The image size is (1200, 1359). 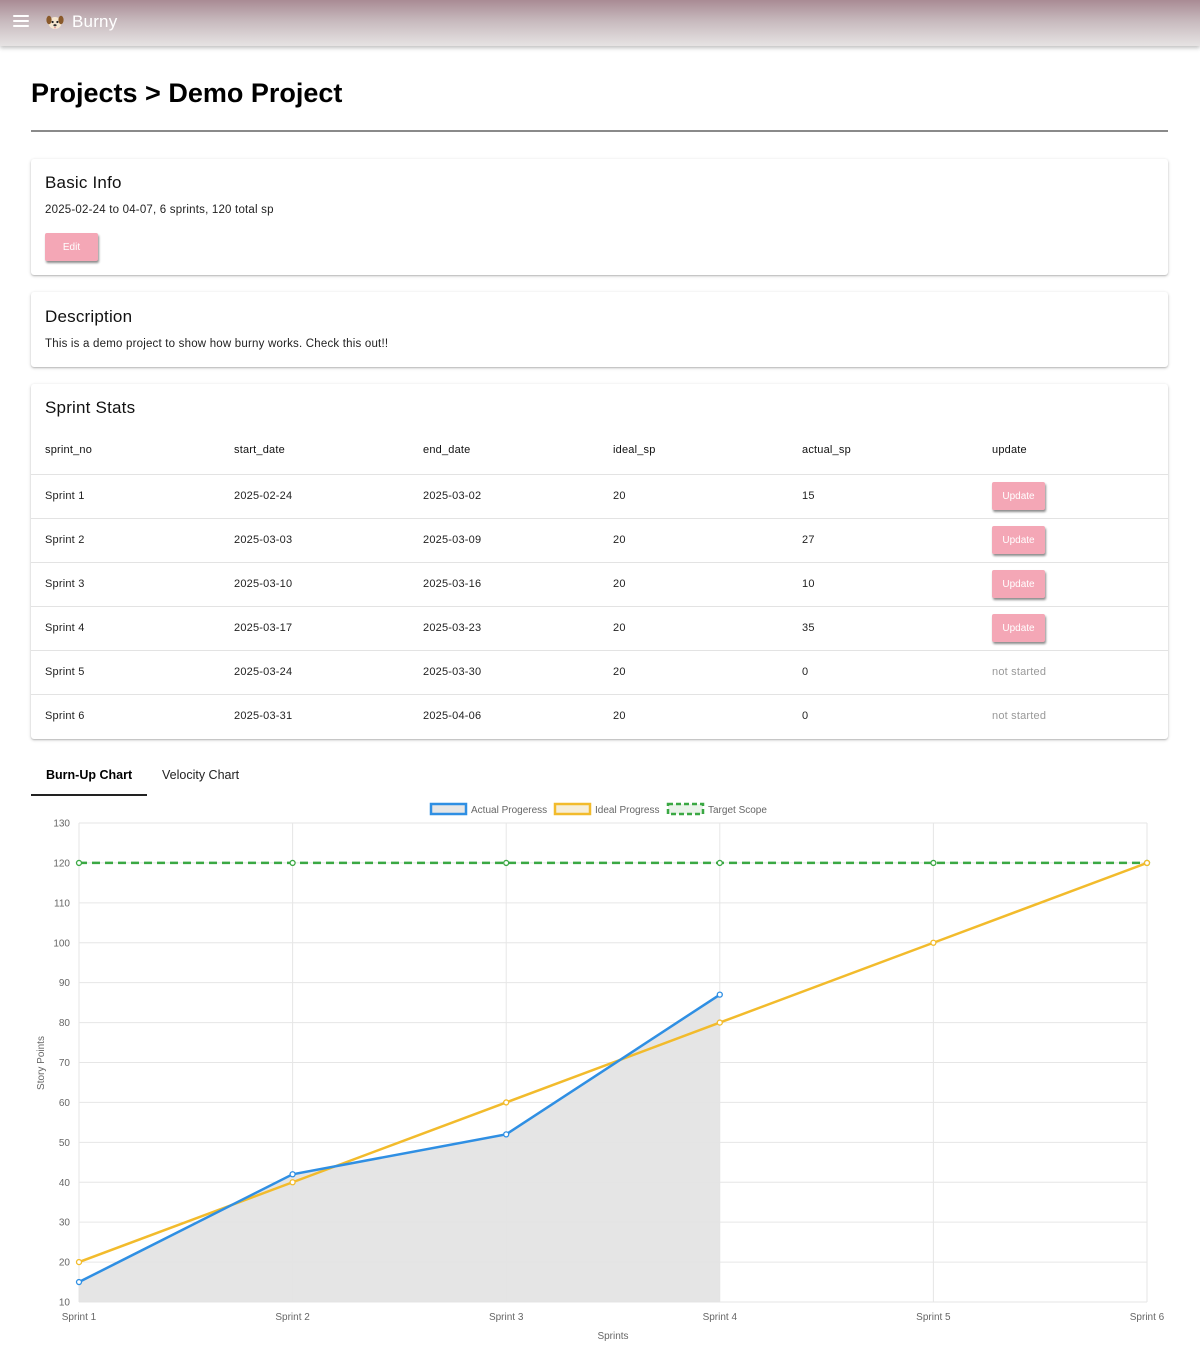 What do you see at coordinates (826, 450) in the screenshot?
I see `column-header-actual-sp: actual_sp` at bounding box center [826, 450].